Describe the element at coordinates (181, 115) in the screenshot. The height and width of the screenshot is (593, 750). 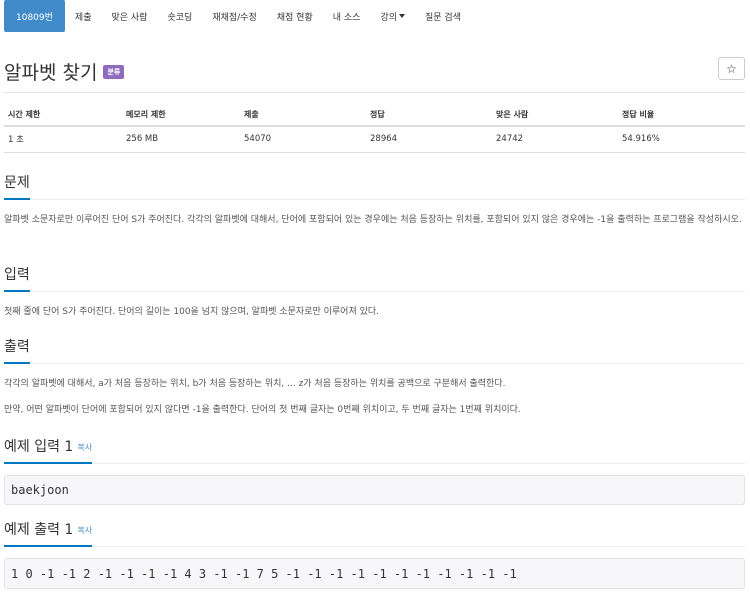
I see `header-memory-limit: 메모리 제한` at that location.